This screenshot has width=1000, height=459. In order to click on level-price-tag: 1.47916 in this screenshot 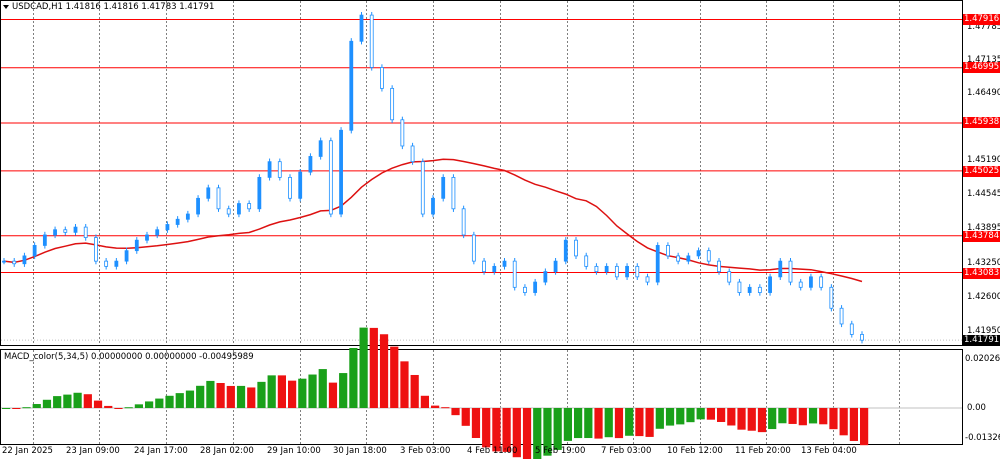, I will do `click(981, 19)`.